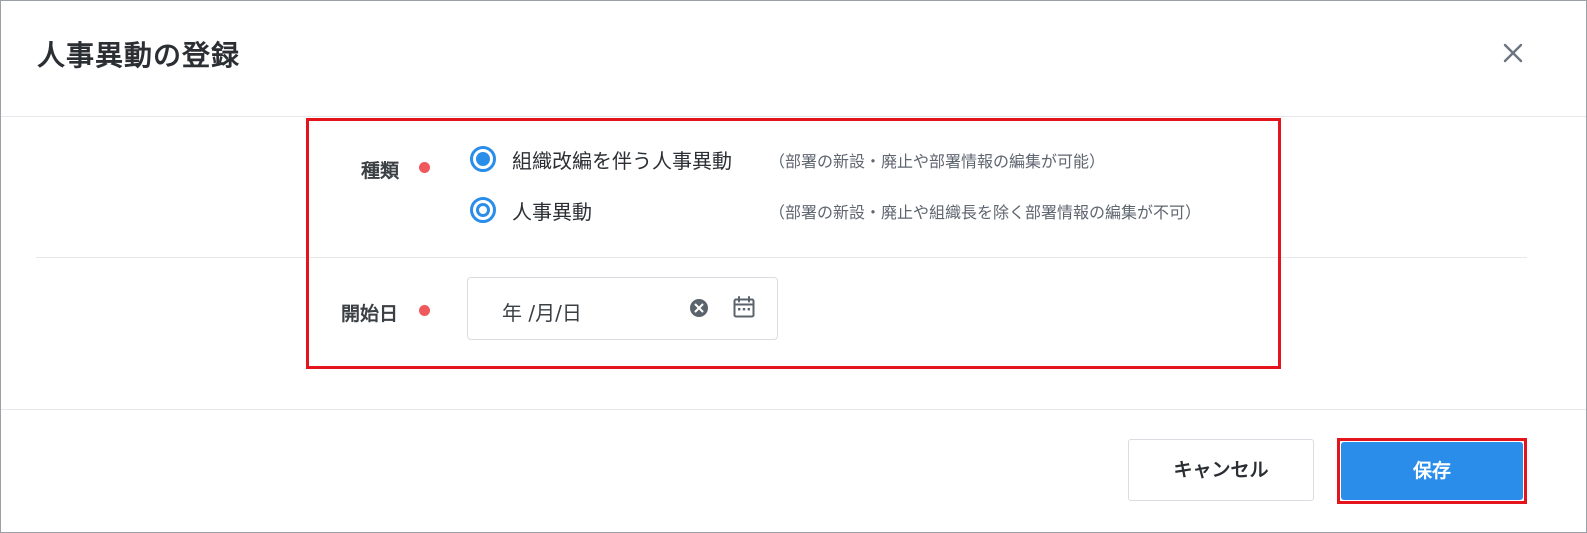 The image size is (1587, 533). What do you see at coordinates (552, 210) in the screenshot?
I see `radio-transfer-label: 人事異動` at bounding box center [552, 210].